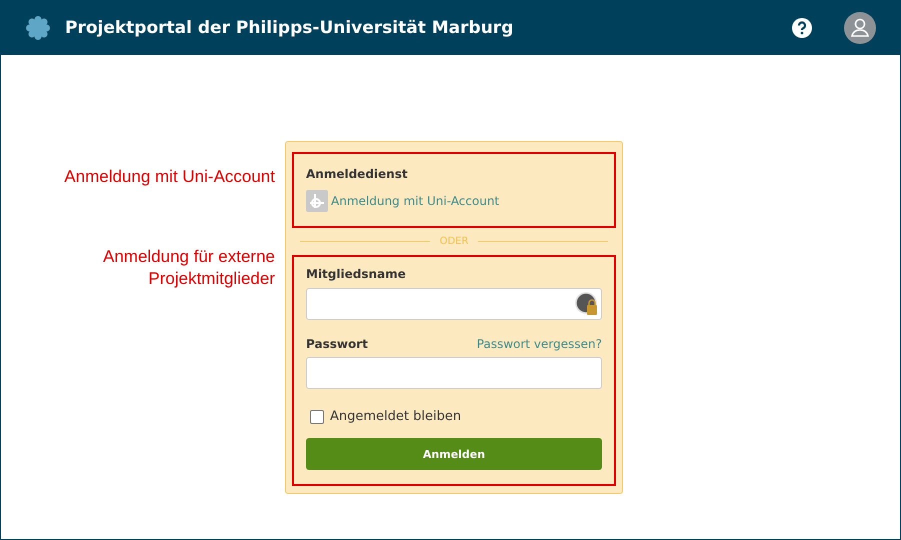  Describe the element at coordinates (860, 28) in the screenshot. I see `user-avatar-icon` at that location.